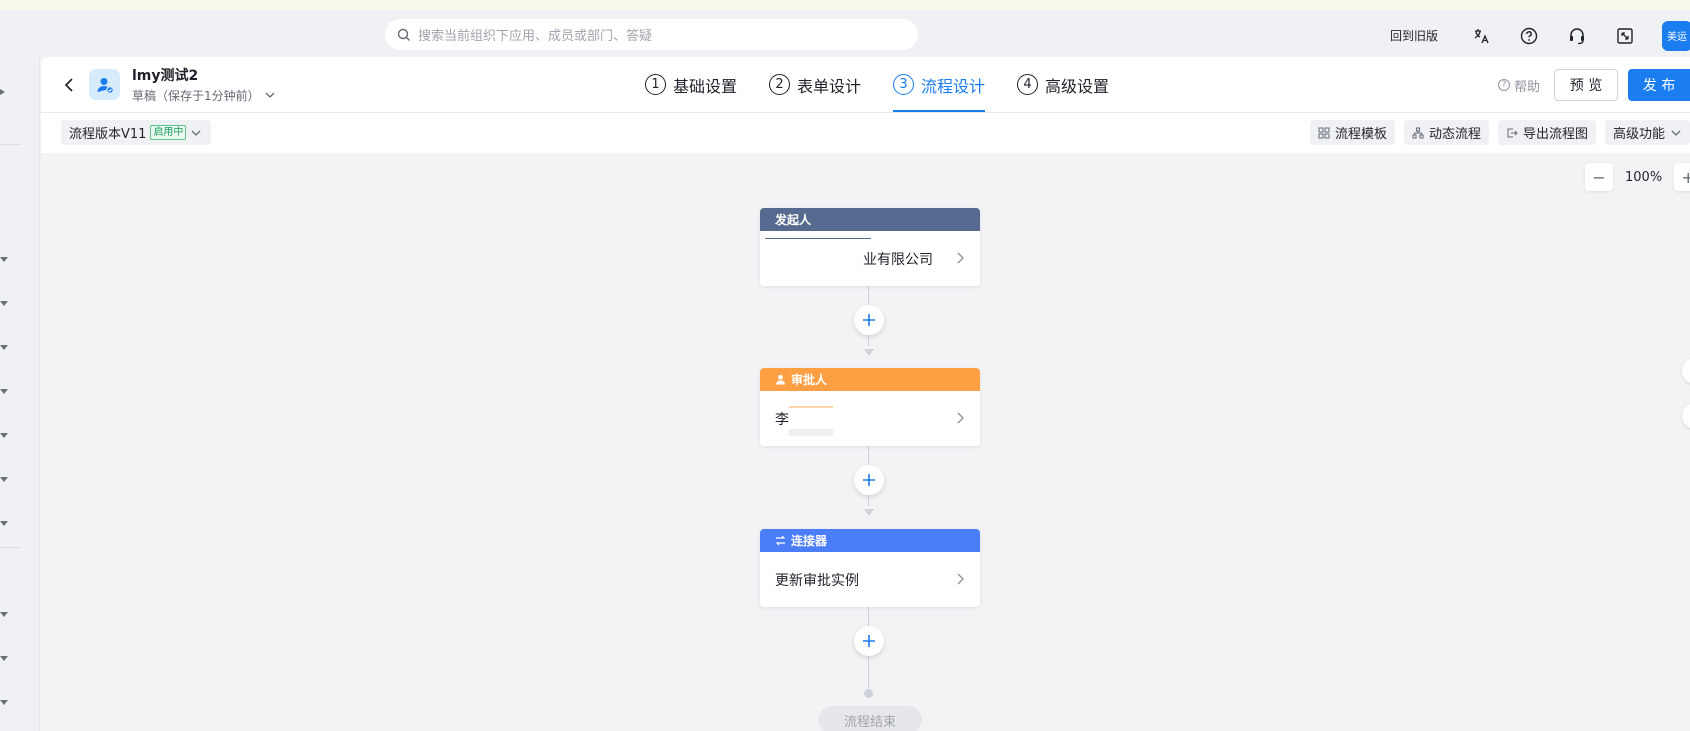 The image size is (1690, 731). What do you see at coordinates (196, 96) in the screenshot?
I see `draft-status: 草稿（保存于1分钟前）` at bounding box center [196, 96].